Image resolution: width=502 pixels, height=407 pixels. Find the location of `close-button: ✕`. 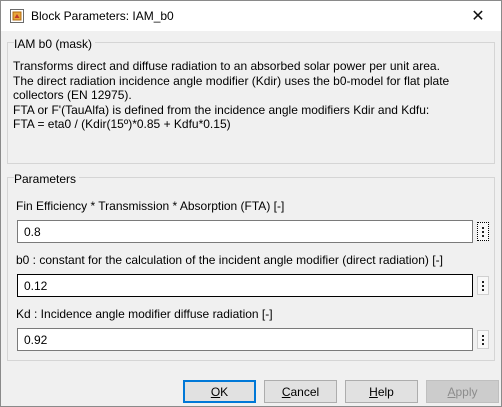

close-button: ✕ is located at coordinates (478, 16).